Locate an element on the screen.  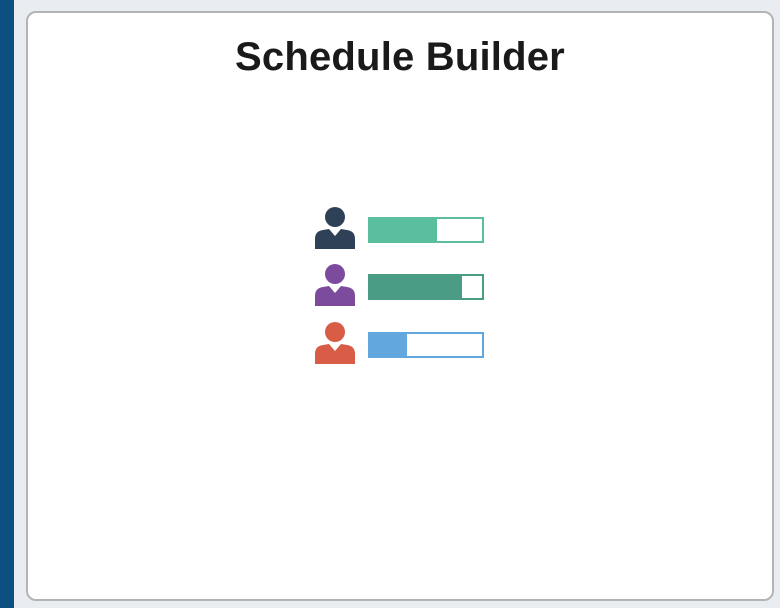
tile-title: Schedule Builder is located at coordinates (400, 57).